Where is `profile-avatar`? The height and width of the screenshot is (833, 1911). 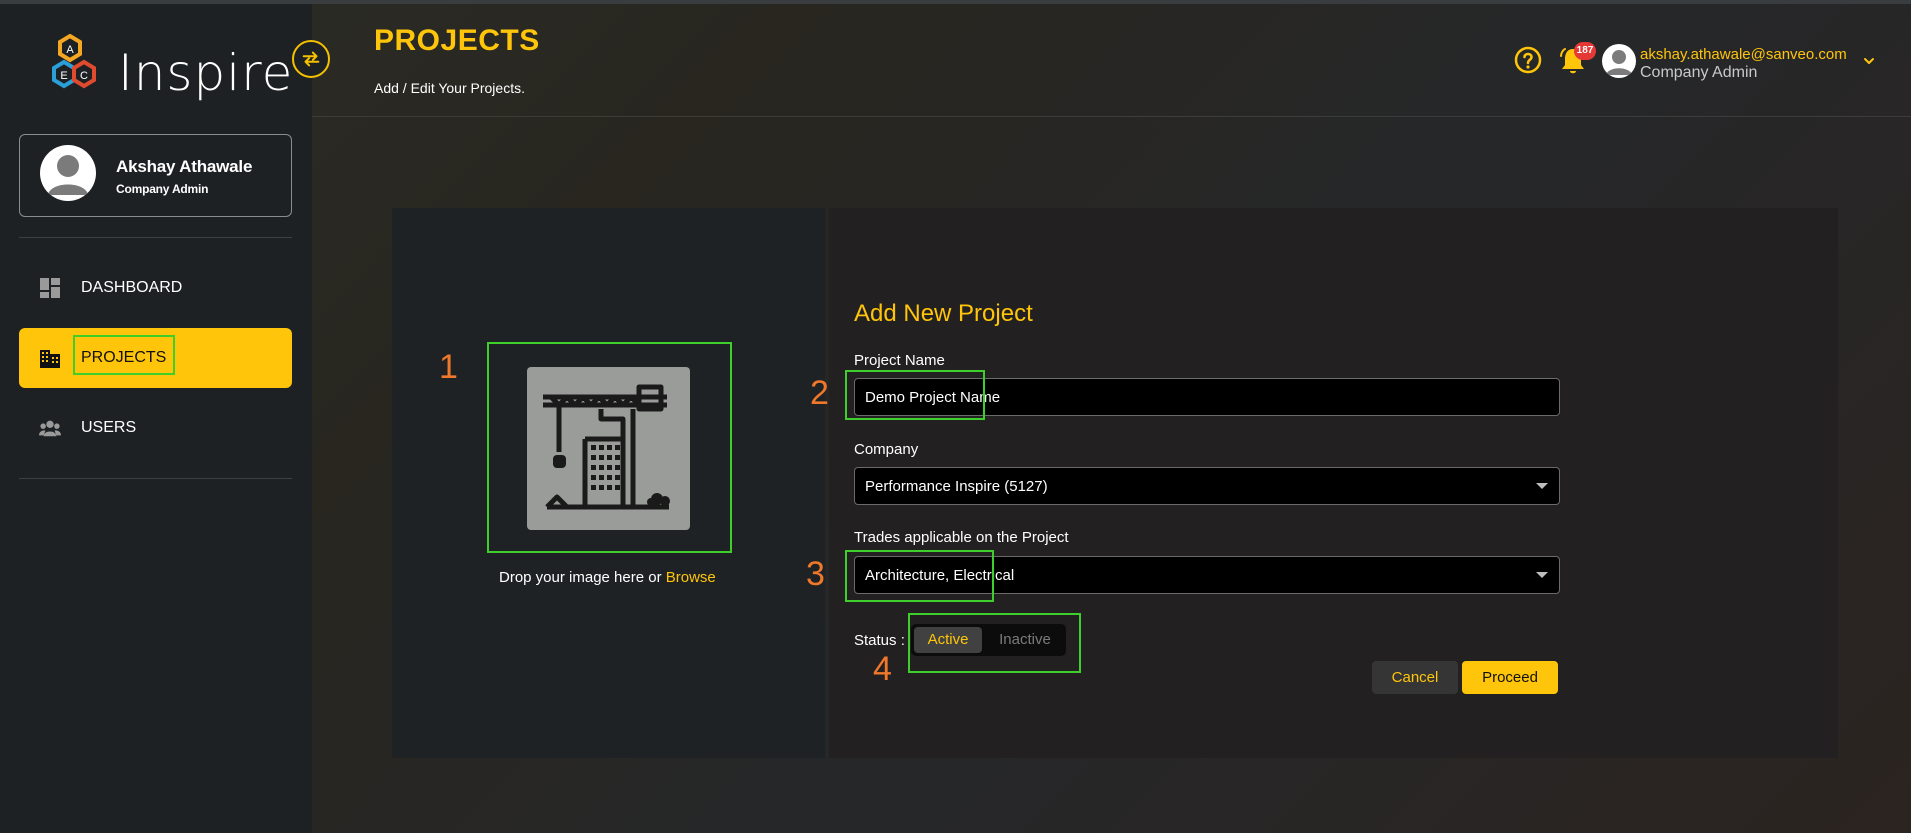
profile-avatar is located at coordinates (68, 173).